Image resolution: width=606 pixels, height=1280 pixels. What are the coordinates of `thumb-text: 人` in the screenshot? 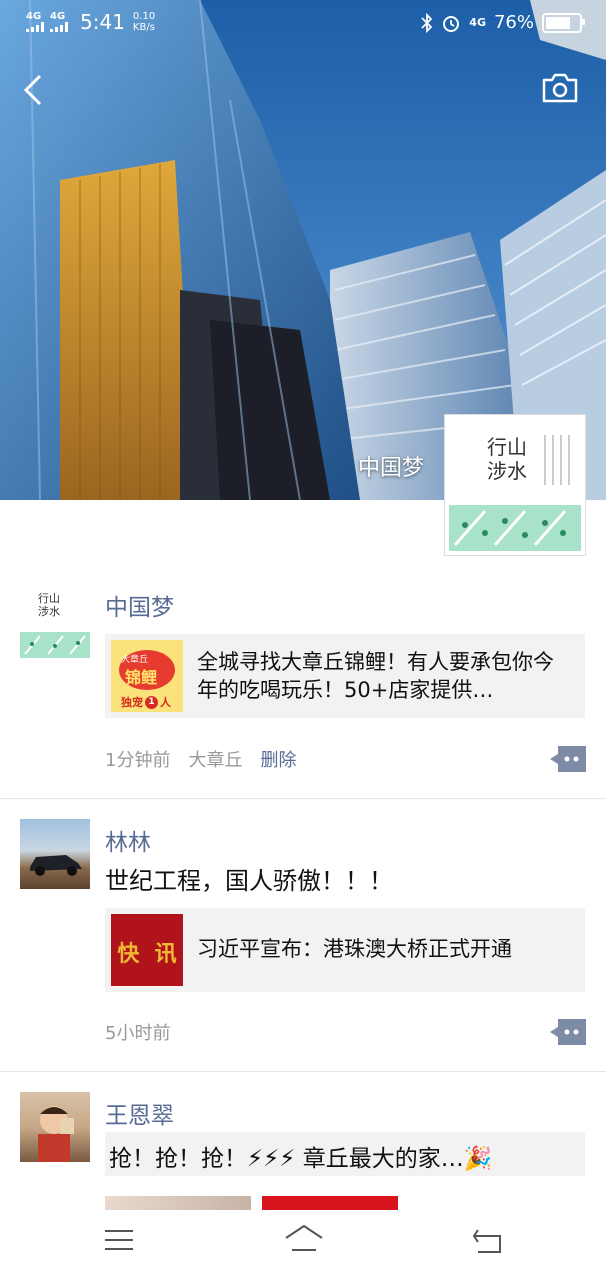 It's located at (165, 702).